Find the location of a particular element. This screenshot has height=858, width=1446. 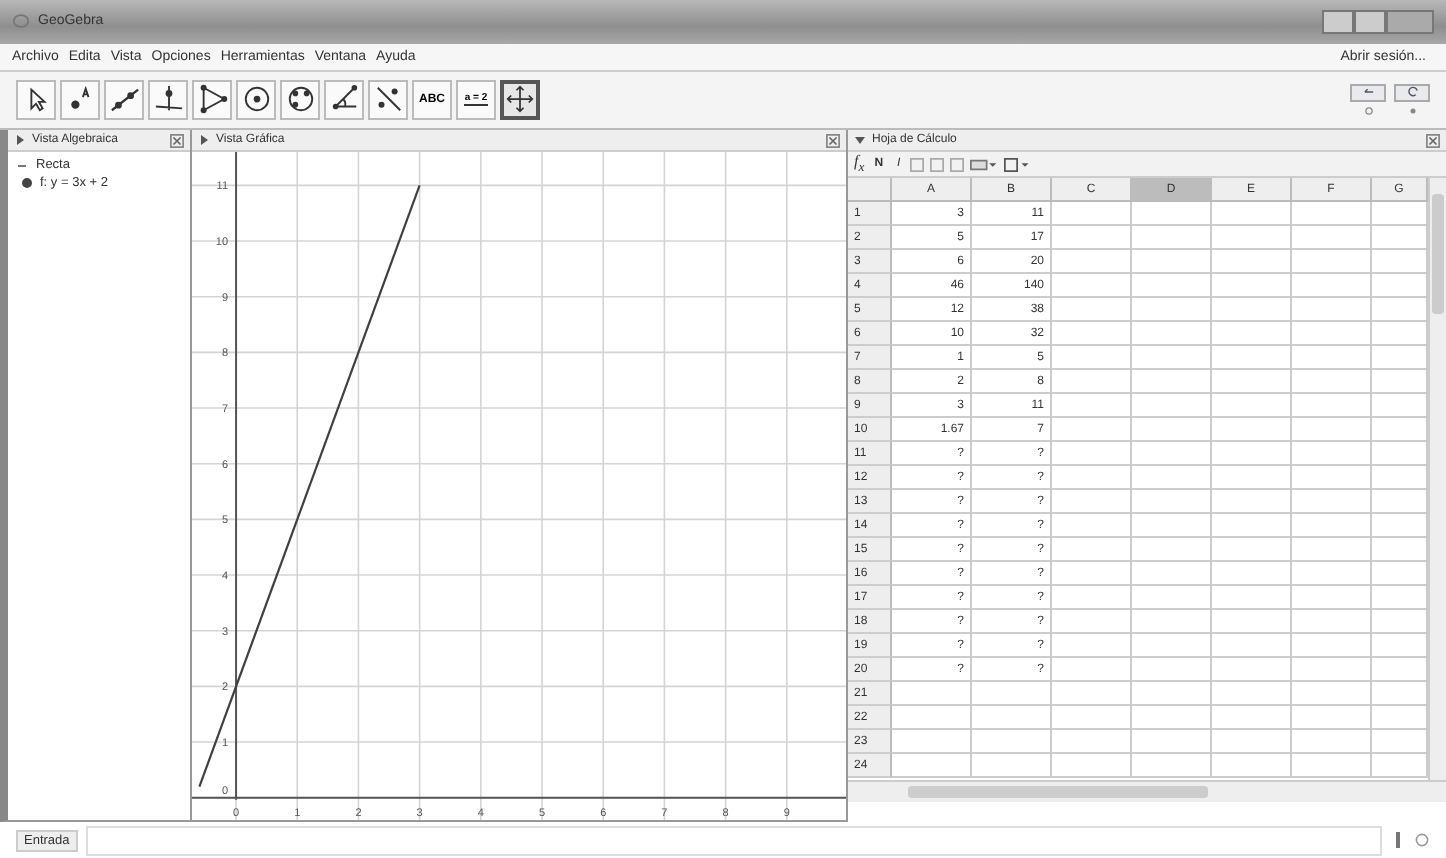

angle-icon is located at coordinates (344, 99).